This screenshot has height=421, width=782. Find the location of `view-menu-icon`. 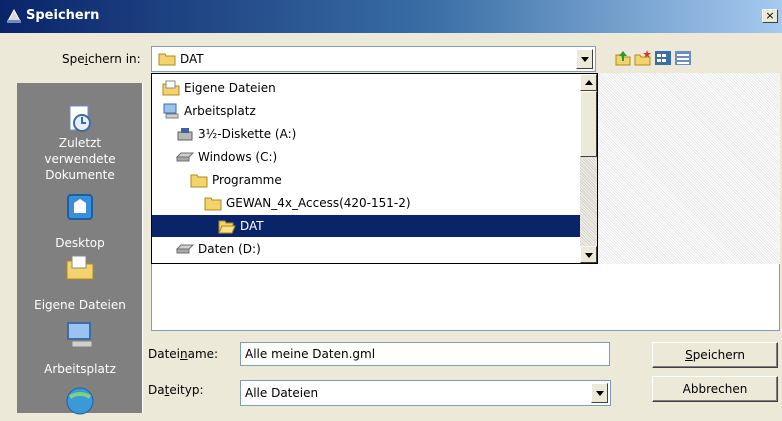

view-menu-icon is located at coordinates (663, 58).